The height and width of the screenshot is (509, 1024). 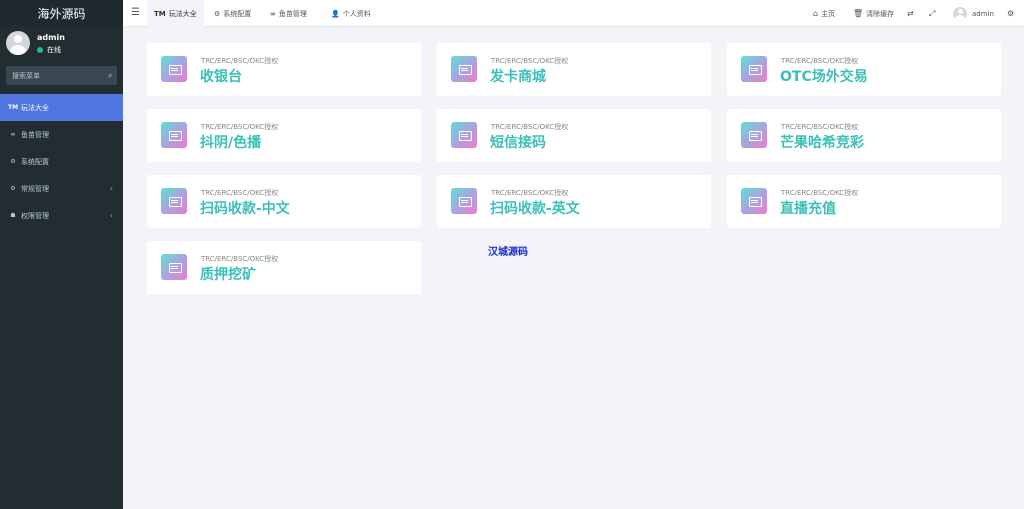 I want to click on sidebar-item-general: ⚙ 常规管理 ‹, so click(x=61, y=188).